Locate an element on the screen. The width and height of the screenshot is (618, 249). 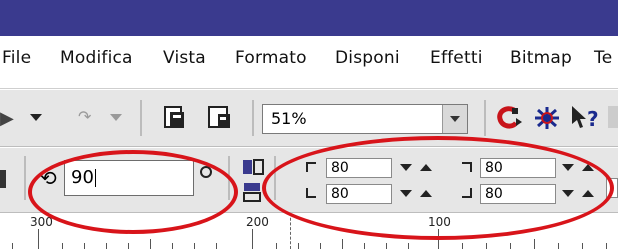
menu-file: File is located at coordinates (16, 58).